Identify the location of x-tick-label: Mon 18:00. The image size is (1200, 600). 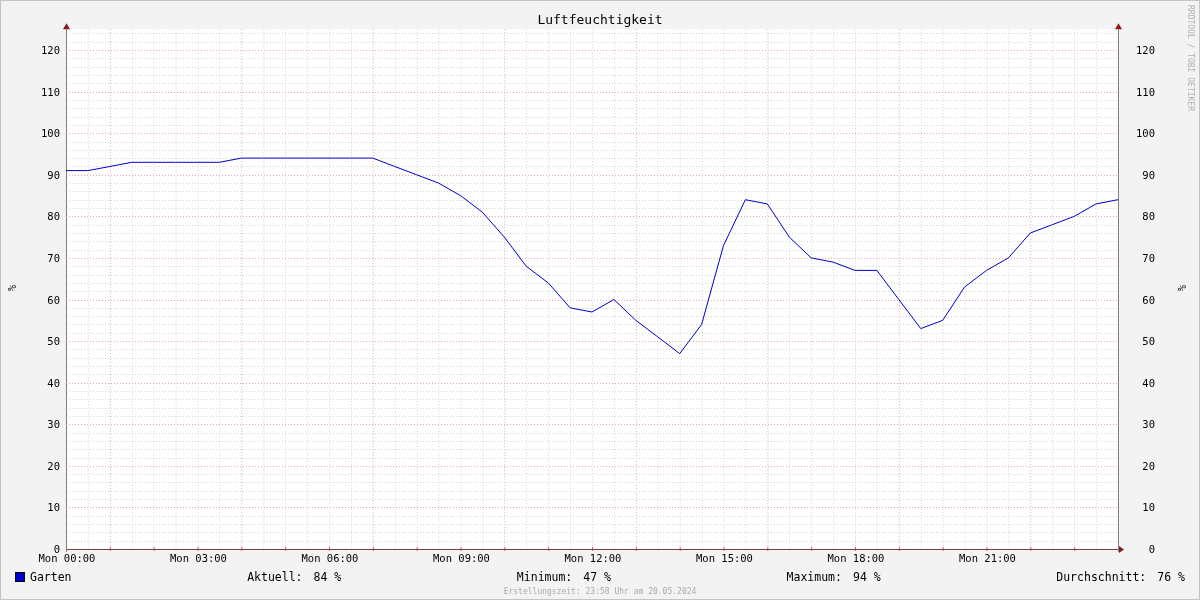
(856, 558).